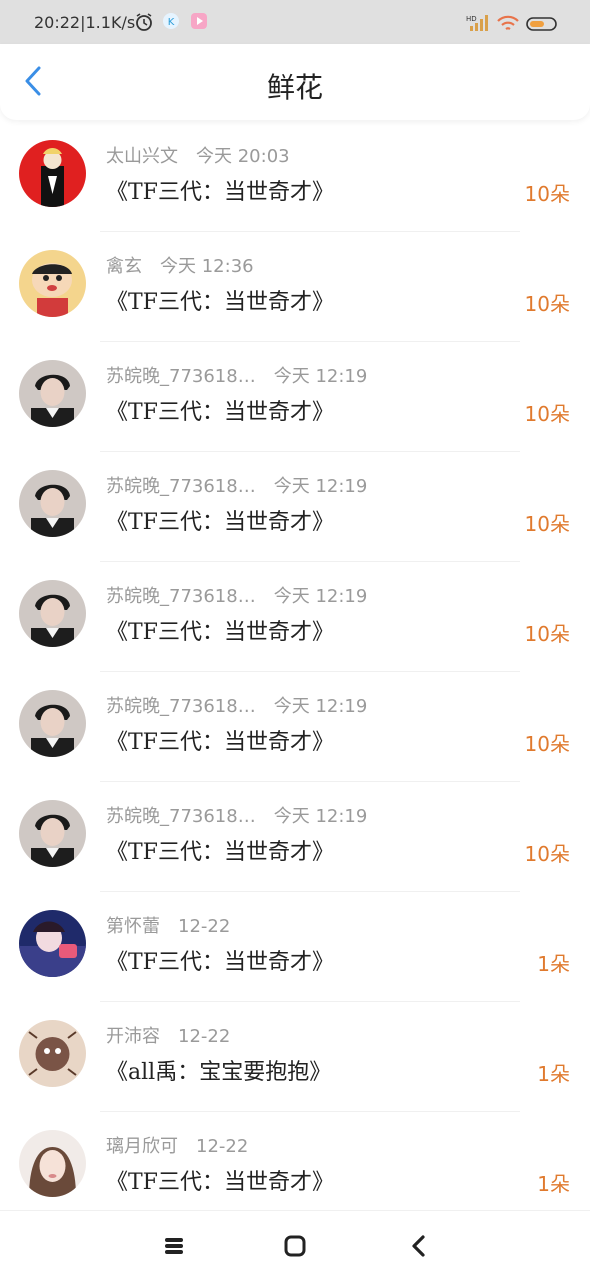 The width and height of the screenshot is (590, 1281). What do you see at coordinates (133, 926) in the screenshot?
I see `username: 第怀蕾` at bounding box center [133, 926].